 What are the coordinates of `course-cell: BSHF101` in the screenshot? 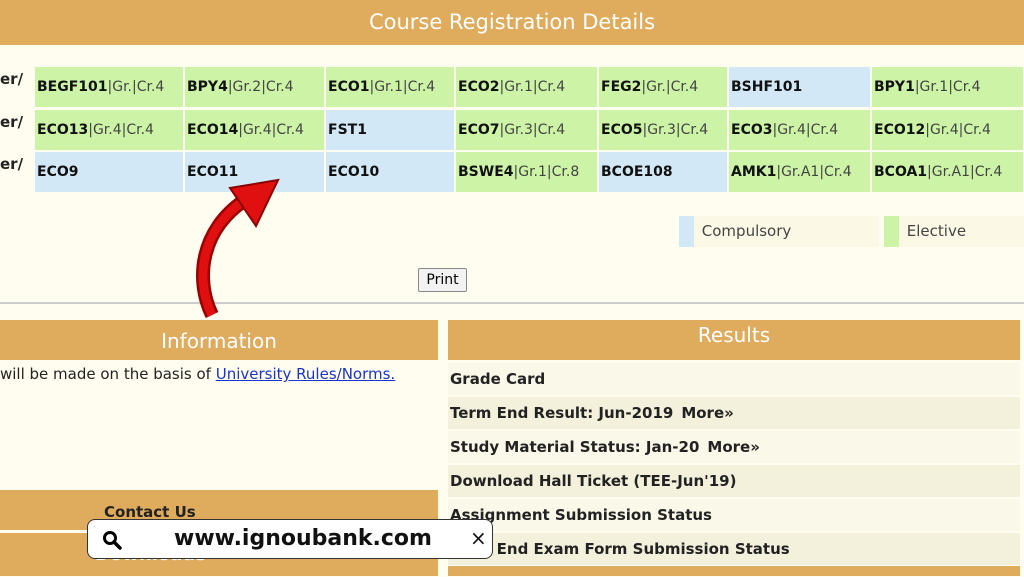 It's located at (799, 87).